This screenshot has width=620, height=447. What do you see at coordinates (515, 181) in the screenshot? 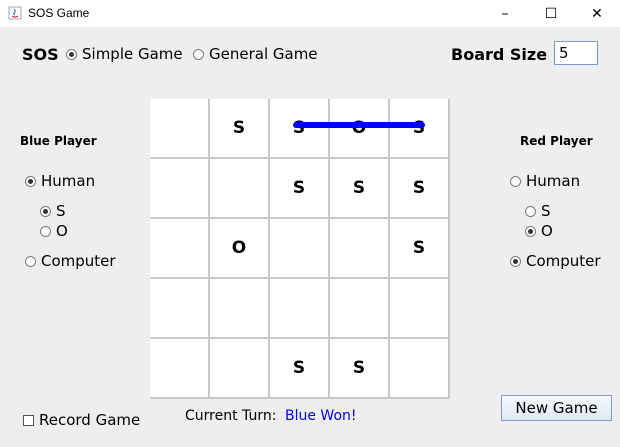
I see `red-human-radio` at bounding box center [515, 181].